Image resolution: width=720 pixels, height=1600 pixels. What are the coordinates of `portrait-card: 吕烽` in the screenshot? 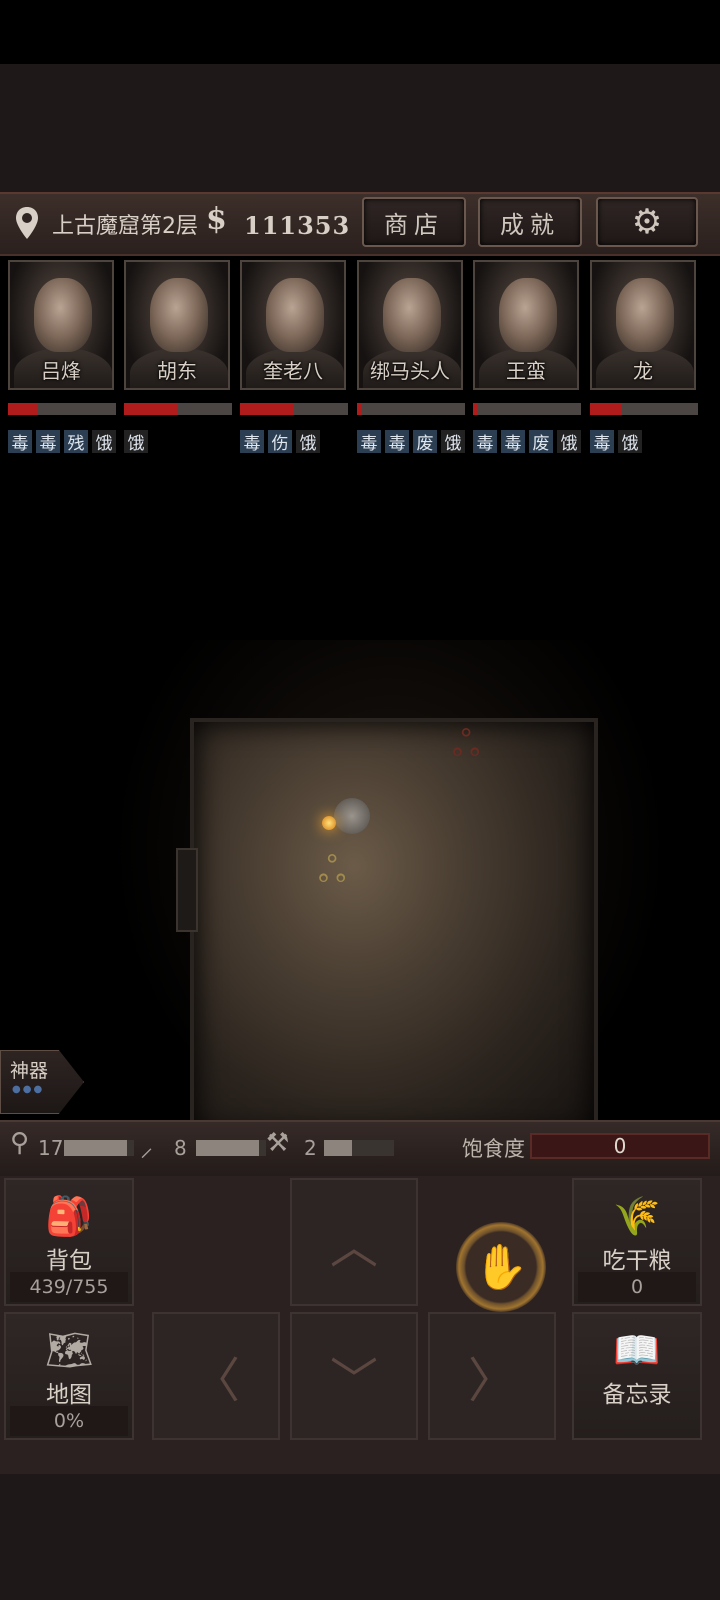 It's located at (61, 325).